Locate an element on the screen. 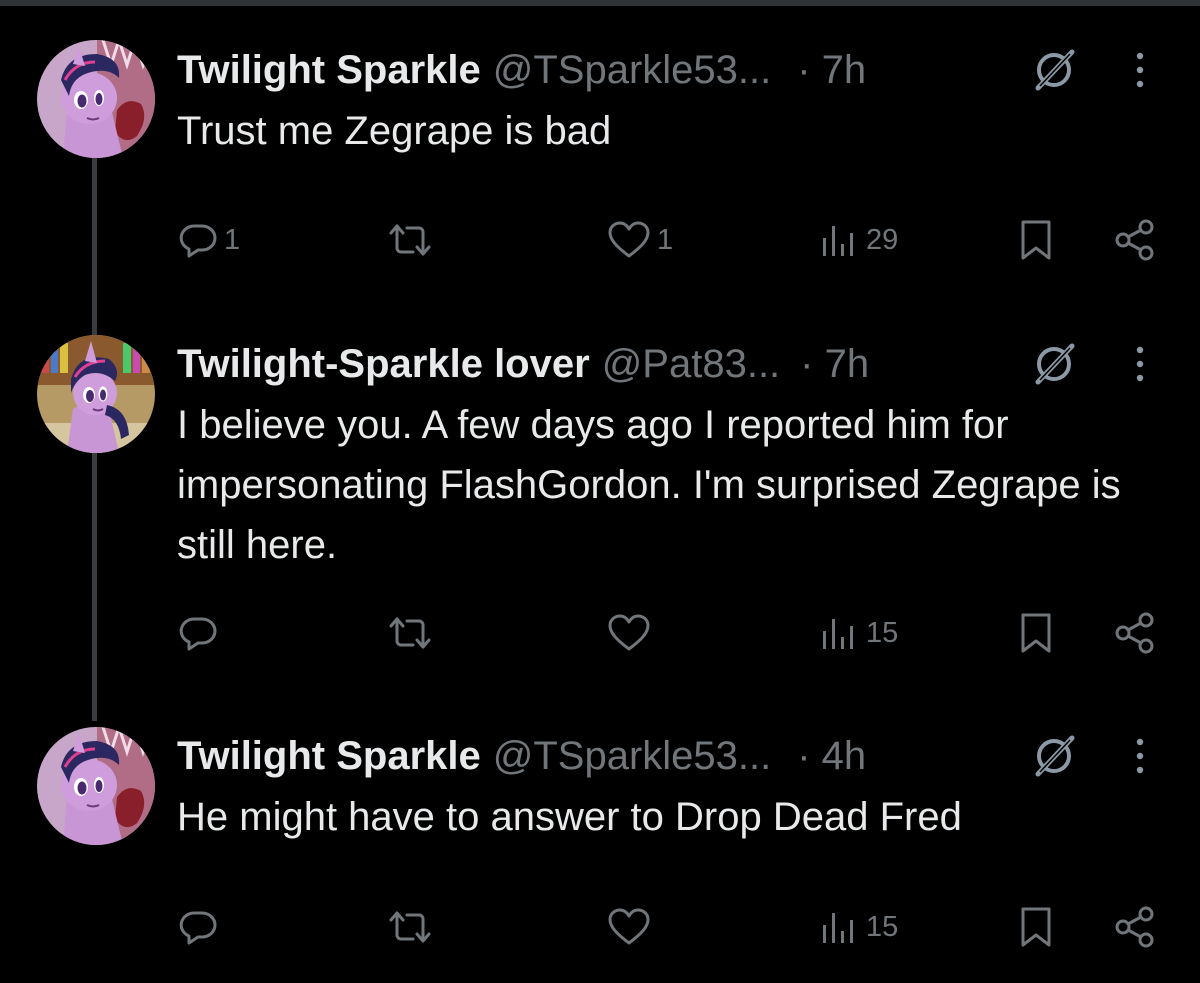 Image resolution: width=1200 pixels, height=983 pixels. like-button: 1 is located at coordinates (640, 240).